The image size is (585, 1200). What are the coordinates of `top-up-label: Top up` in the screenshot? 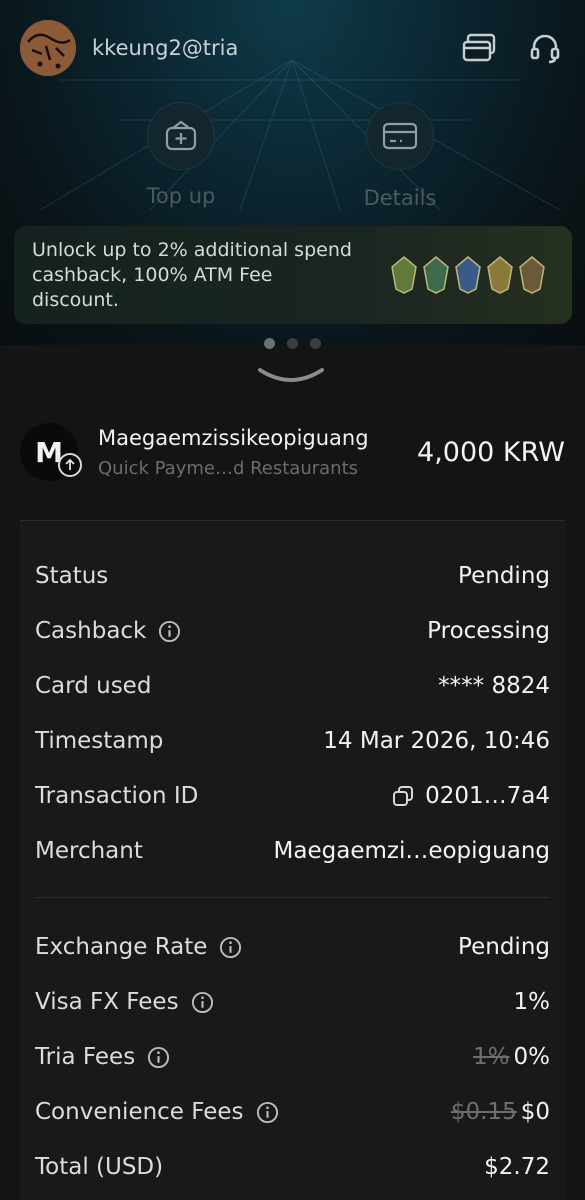 It's located at (181, 196).